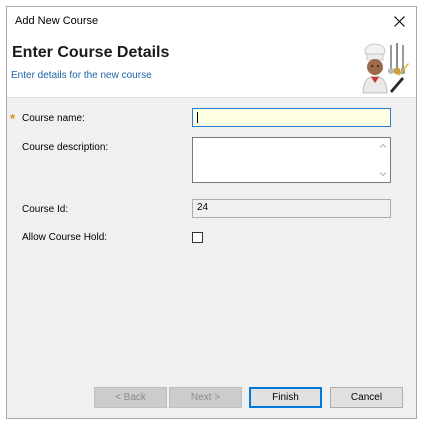  What do you see at coordinates (81, 75) in the screenshot?
I see `page-subtitle: Enter details for the new course` at bounding box center [81, 75].